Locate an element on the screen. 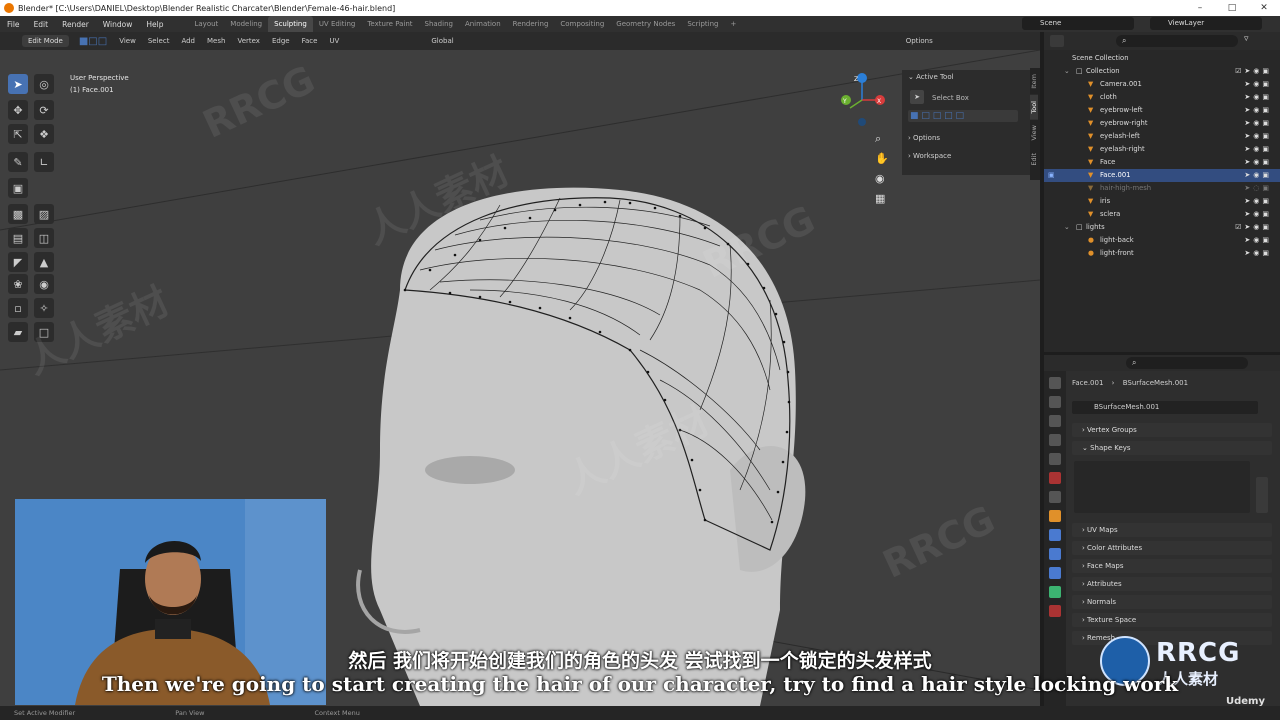 This screenshot has width=1280, height=720. knife-tool-icon: ◤ is located at coordinates (18, 262).